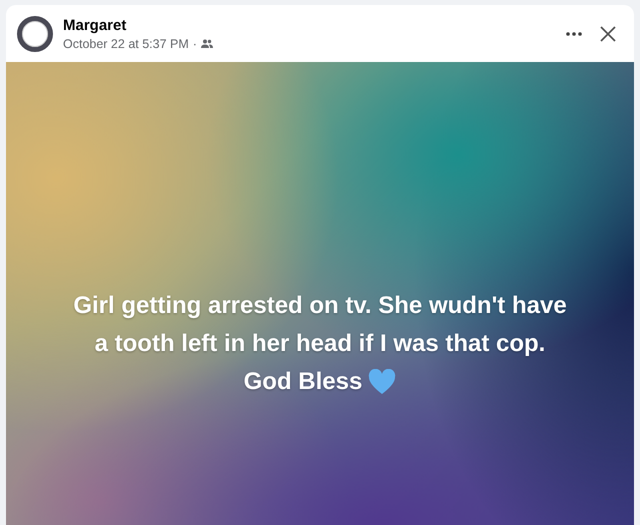 This screenshot has width=640, height=525. I want to click on friends-icon, so click(206, 43).